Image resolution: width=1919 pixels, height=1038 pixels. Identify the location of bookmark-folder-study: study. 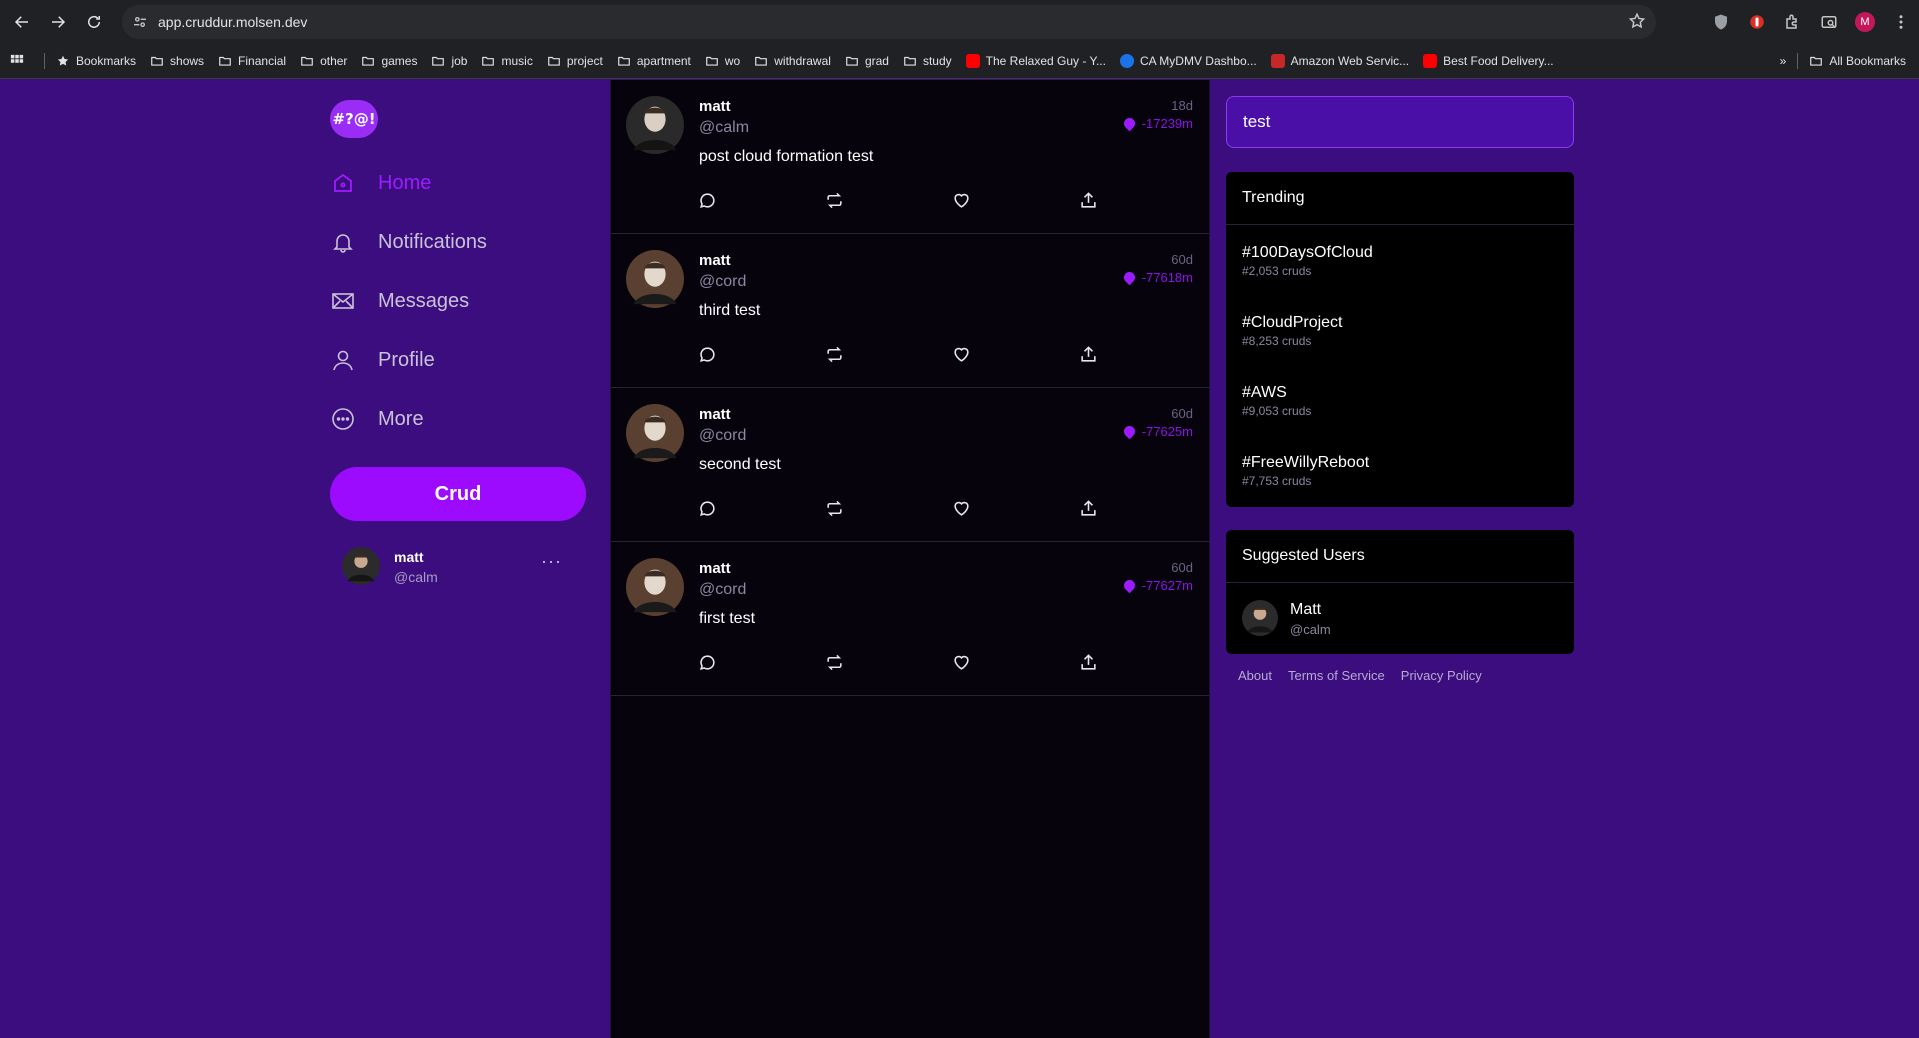
(927, 61).